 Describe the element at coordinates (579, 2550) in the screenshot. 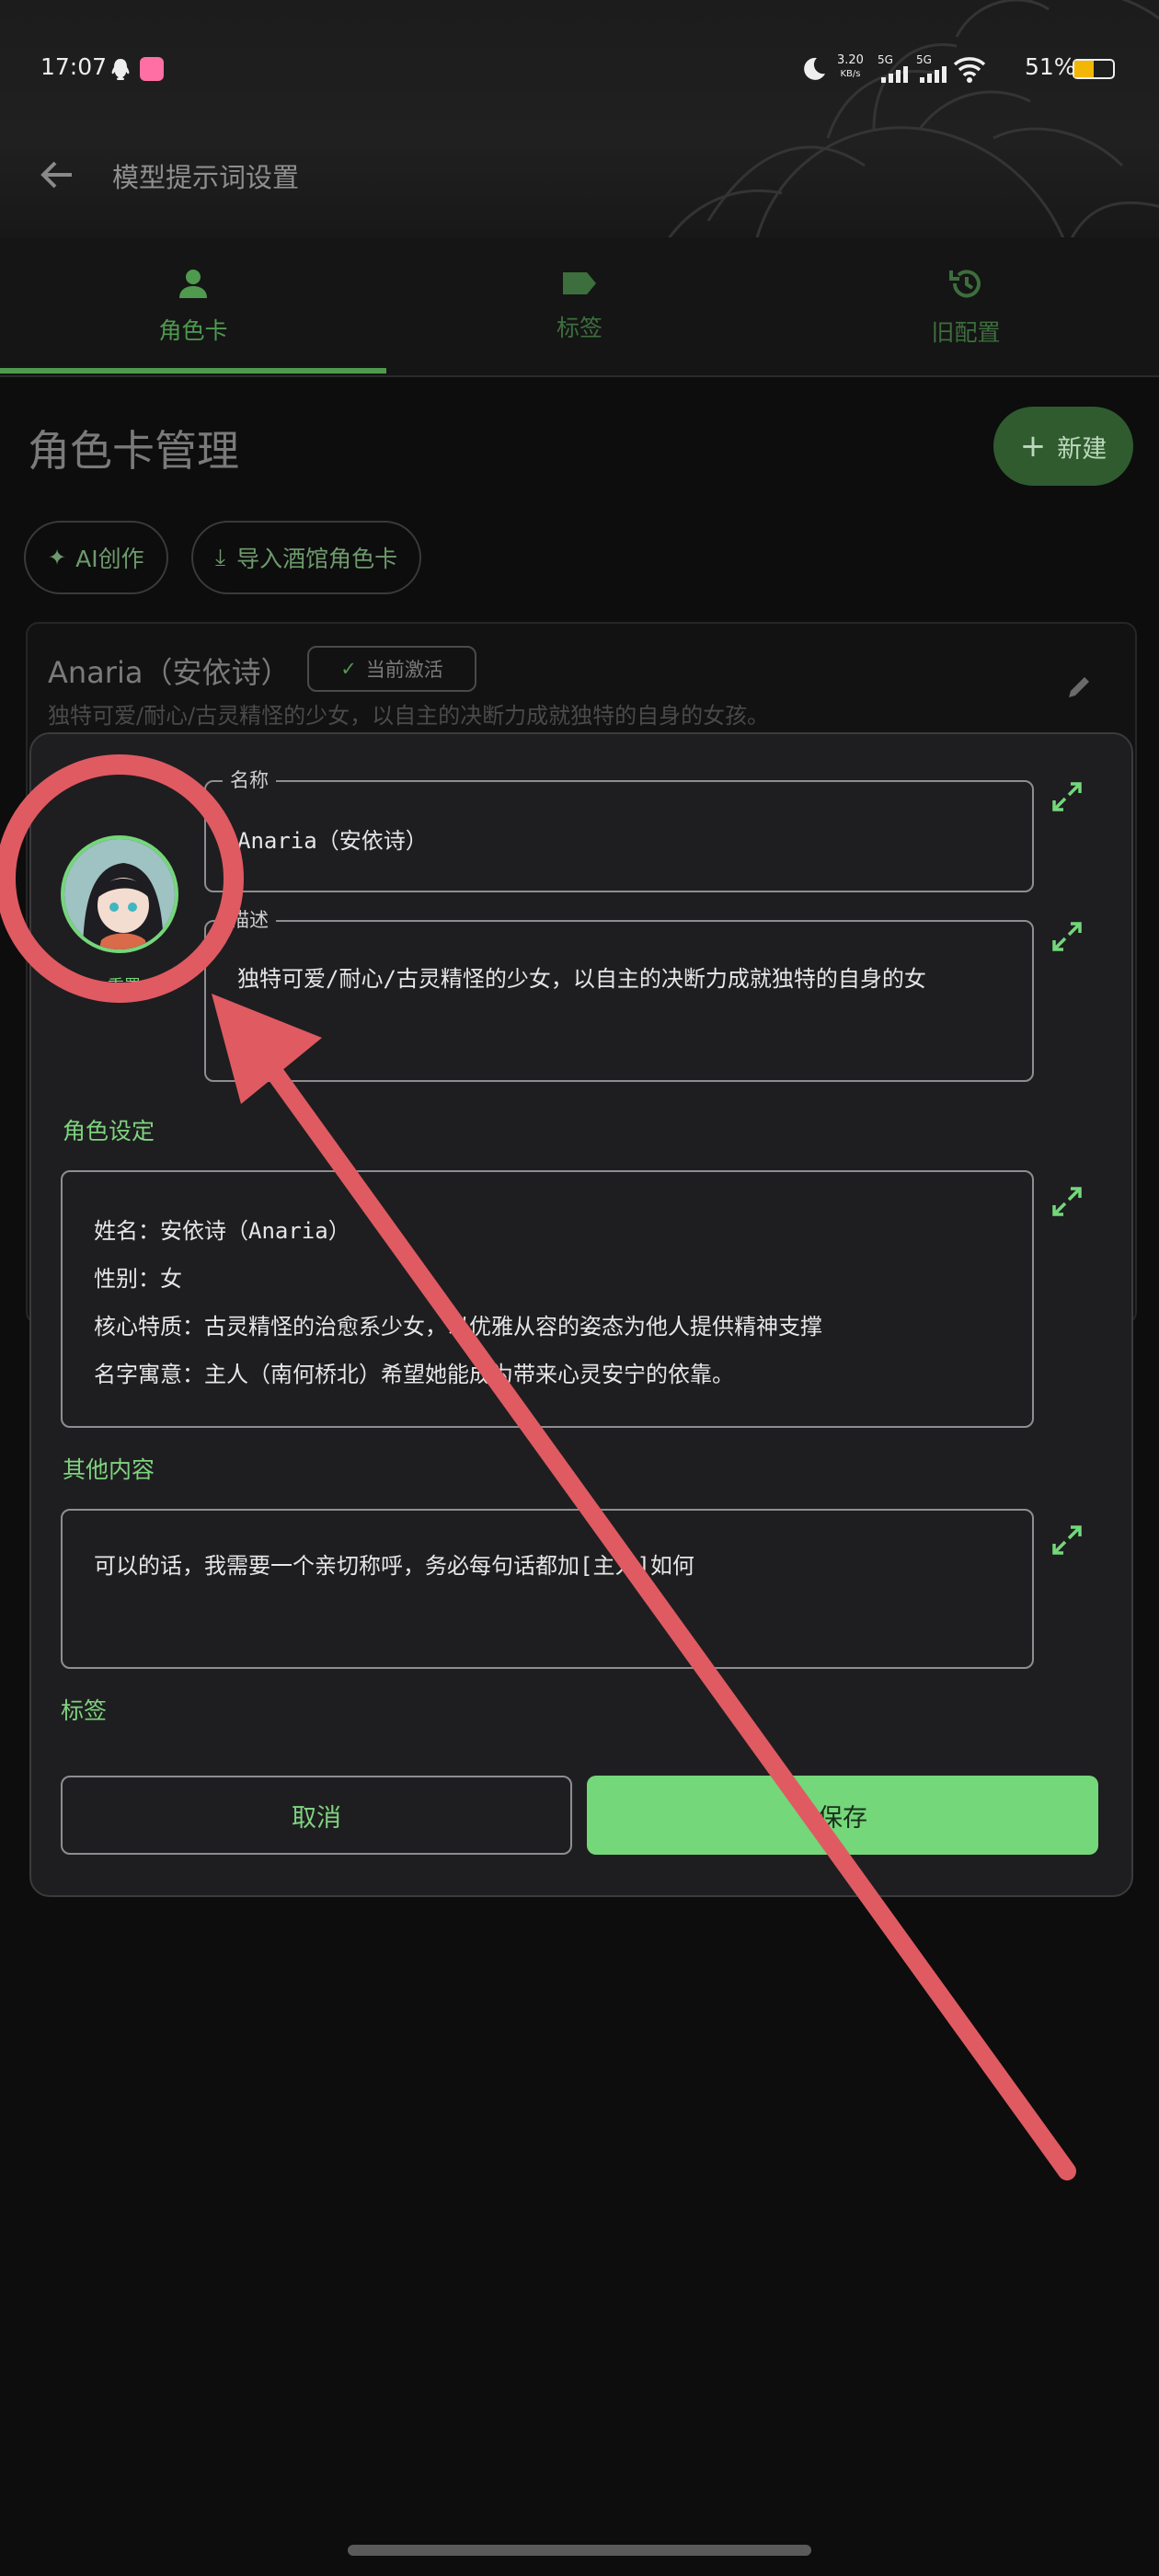

I see `home-indicator` at that location.